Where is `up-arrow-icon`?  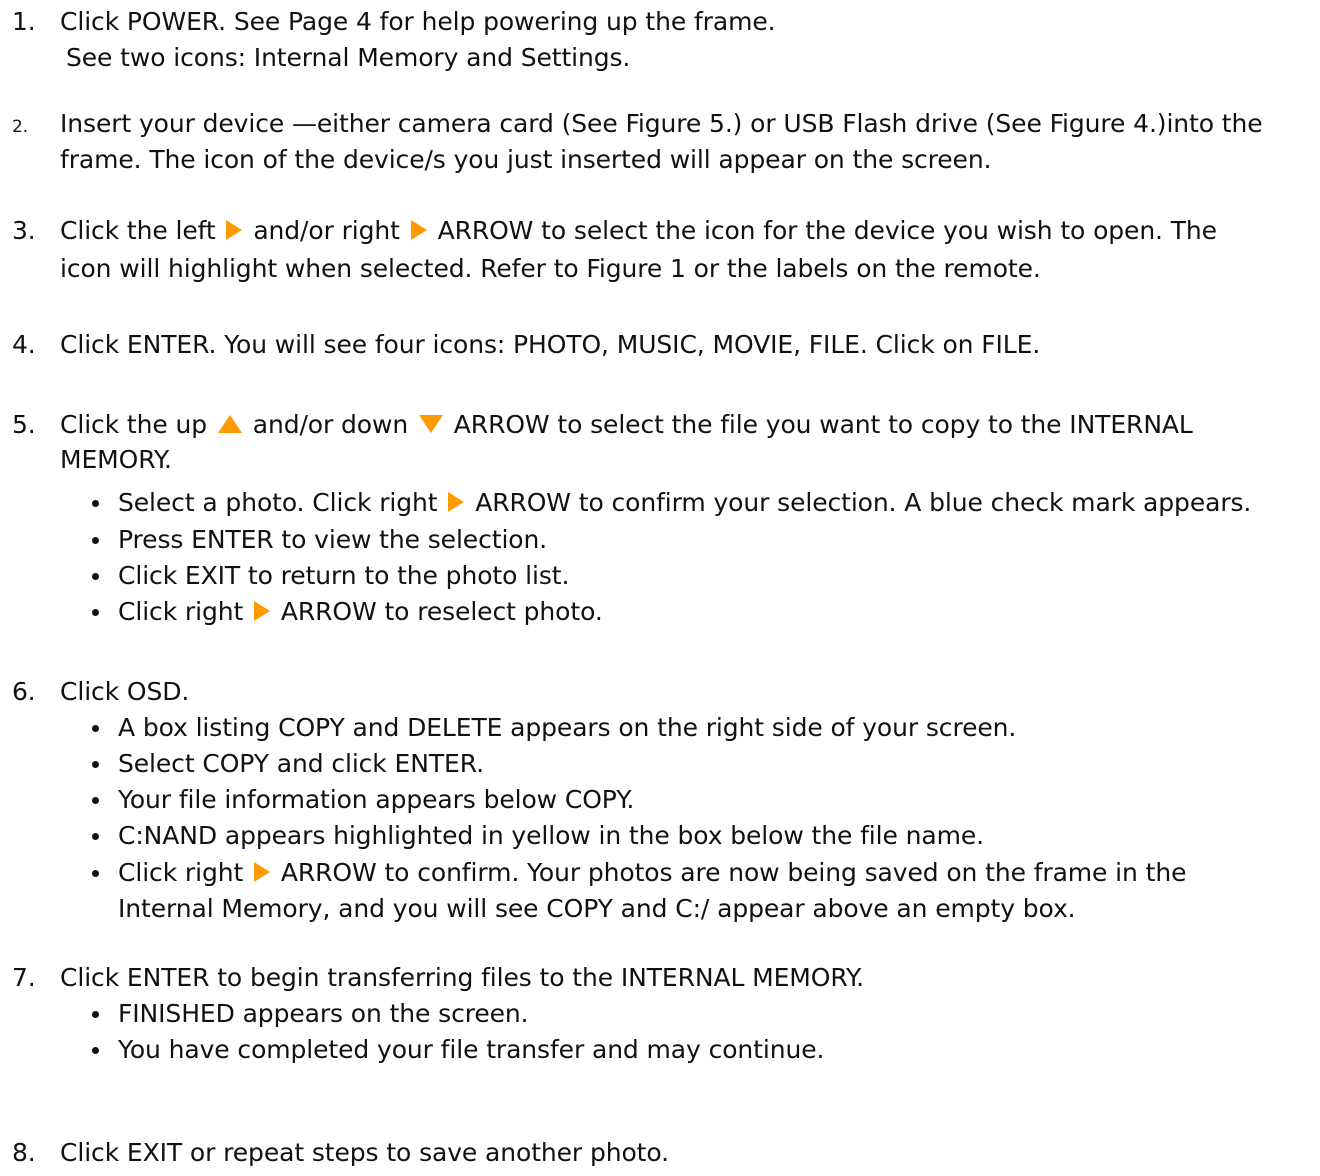 up-arrow-icon is located at coordinates (229, 424).